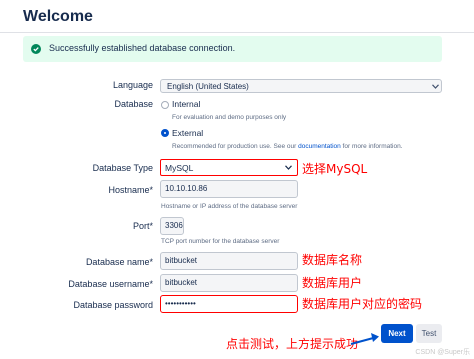  What do you see at coordinates (187, 133) in the screenshot?
I see `external-radio-label: External` at bounding box center [187, 133].